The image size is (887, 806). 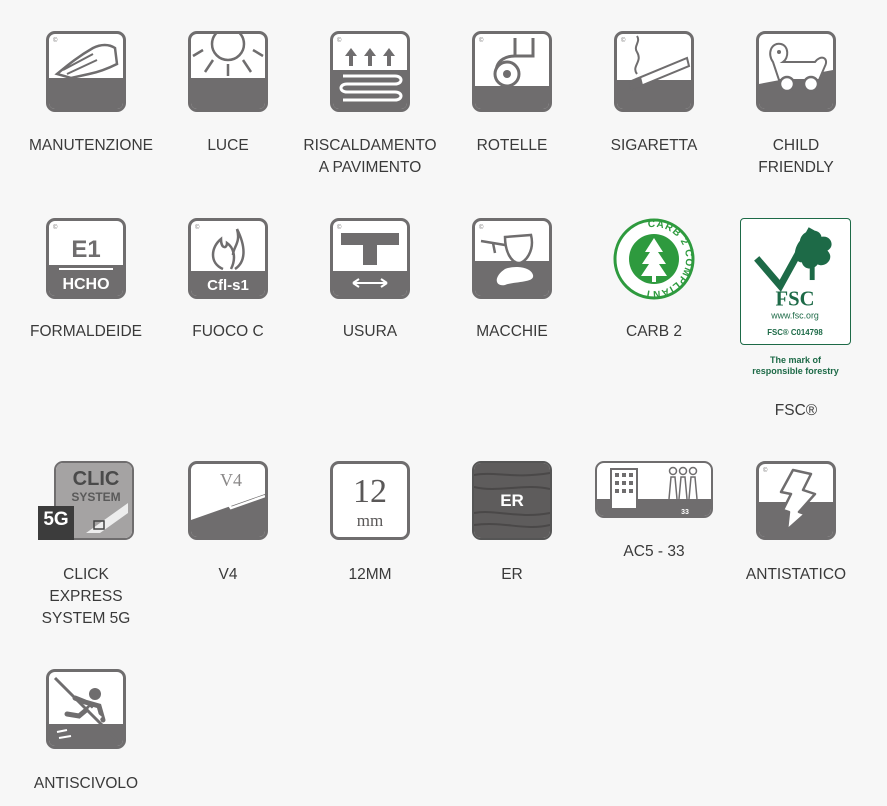 I want to click on fsc-url: www.fsc.org, so click(x=794, y=315).